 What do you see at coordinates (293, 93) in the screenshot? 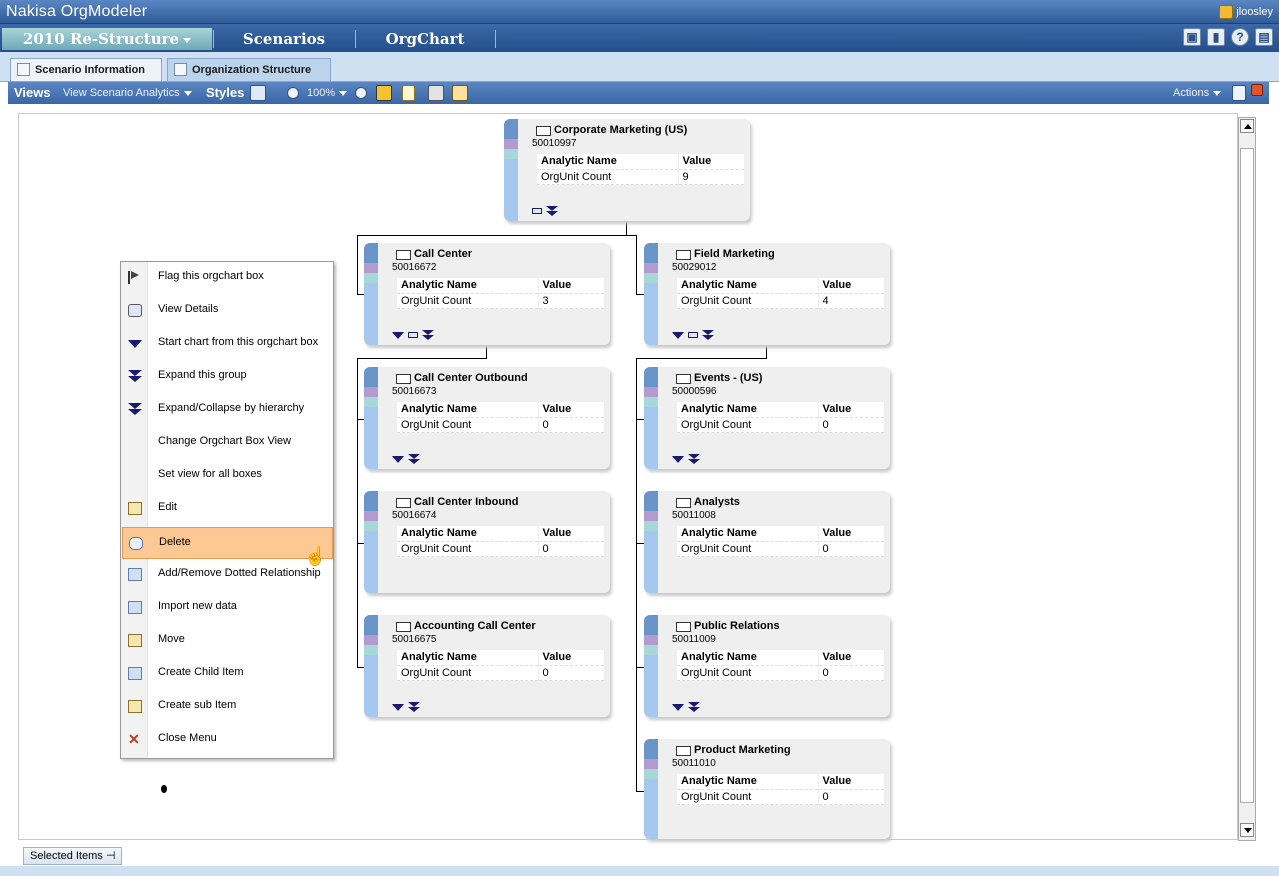
I see `zoom-out-icon` at bounding box center [293, 93].